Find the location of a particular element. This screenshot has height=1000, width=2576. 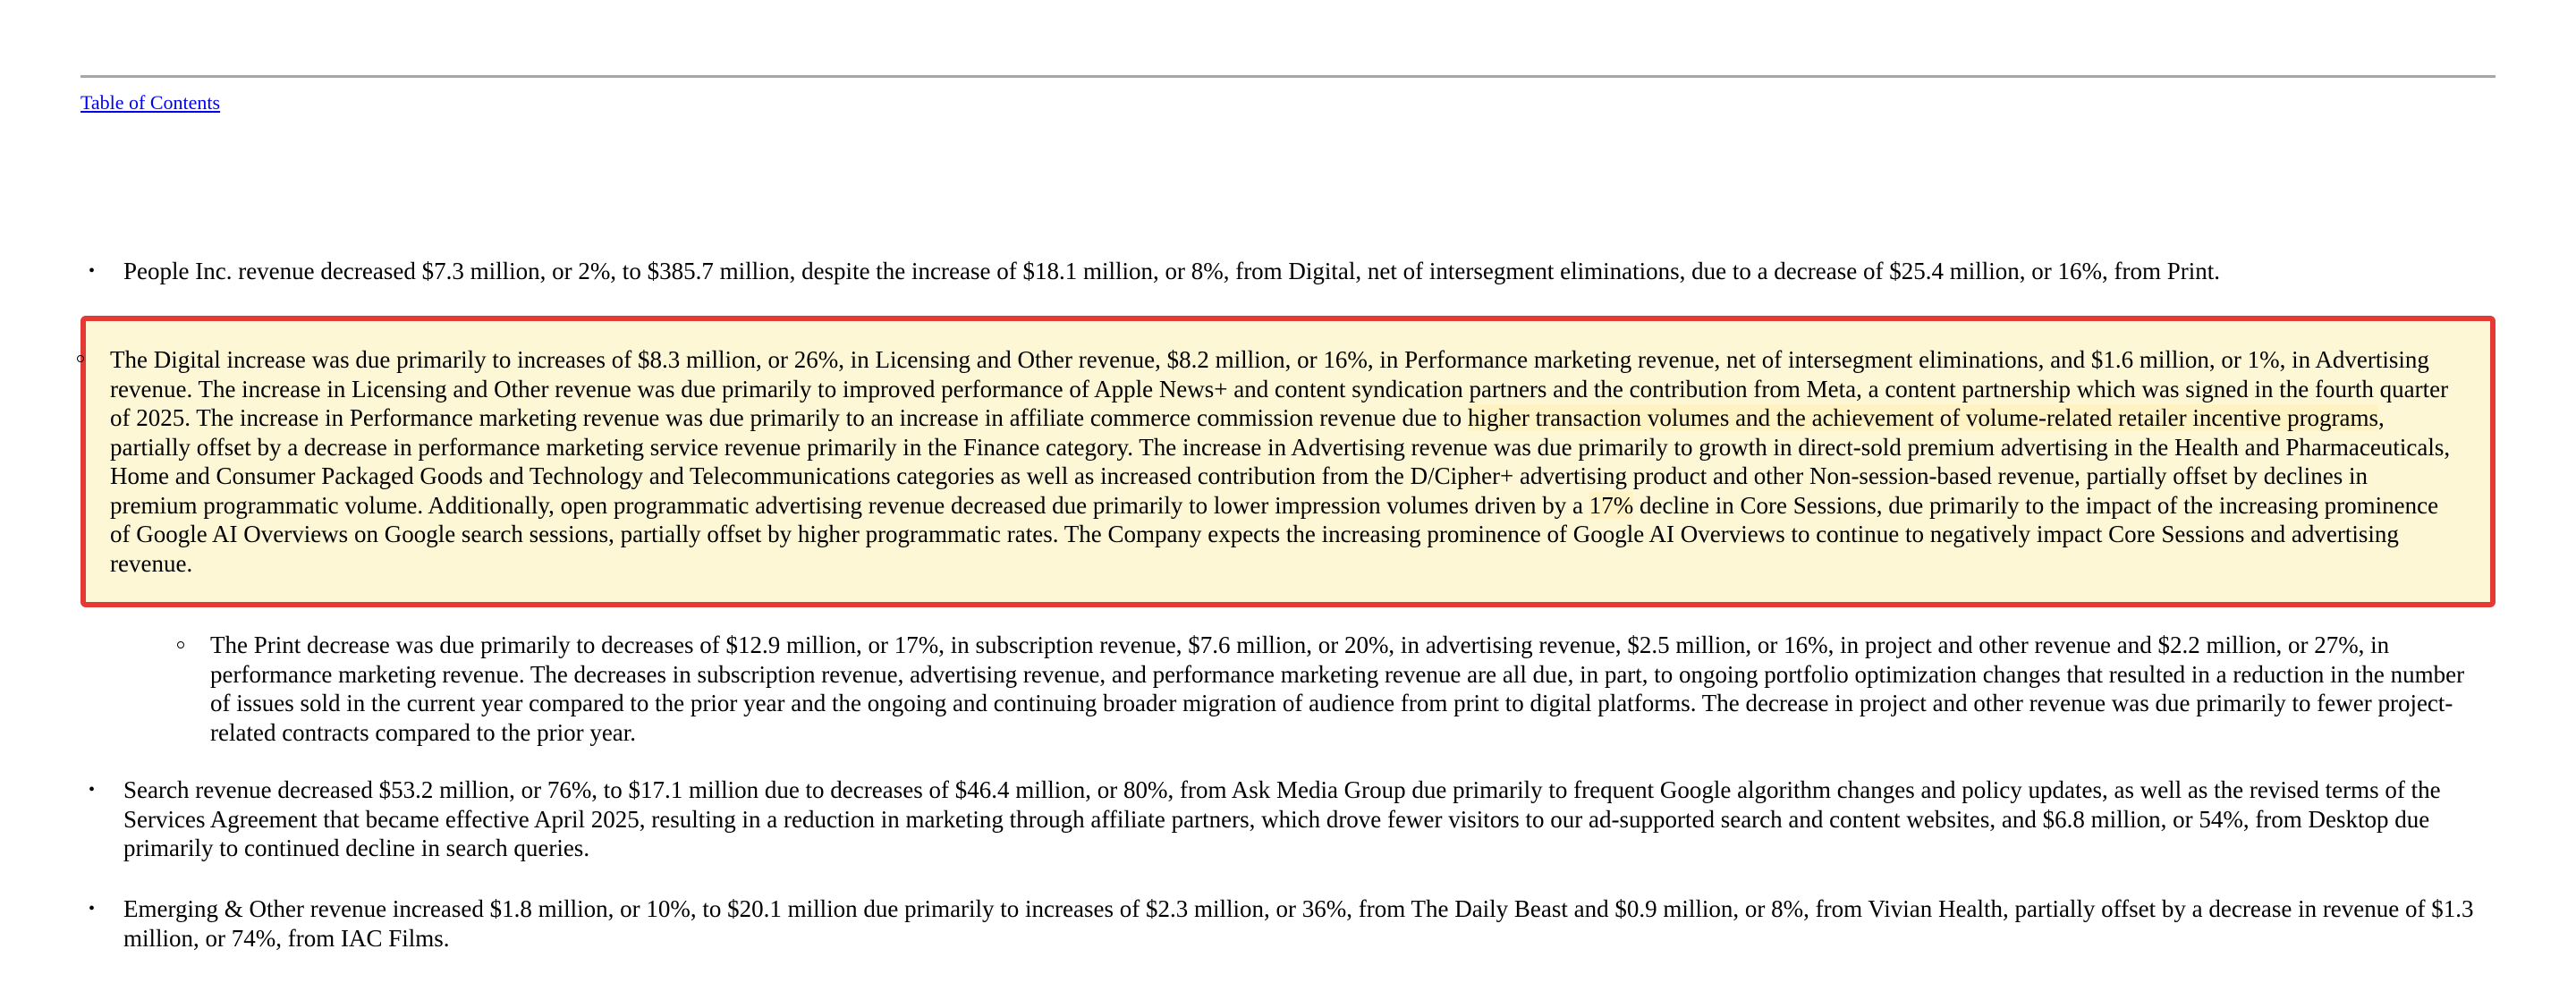

table-of-contents-link: Table of Contents is located at coordinates (150, 103).